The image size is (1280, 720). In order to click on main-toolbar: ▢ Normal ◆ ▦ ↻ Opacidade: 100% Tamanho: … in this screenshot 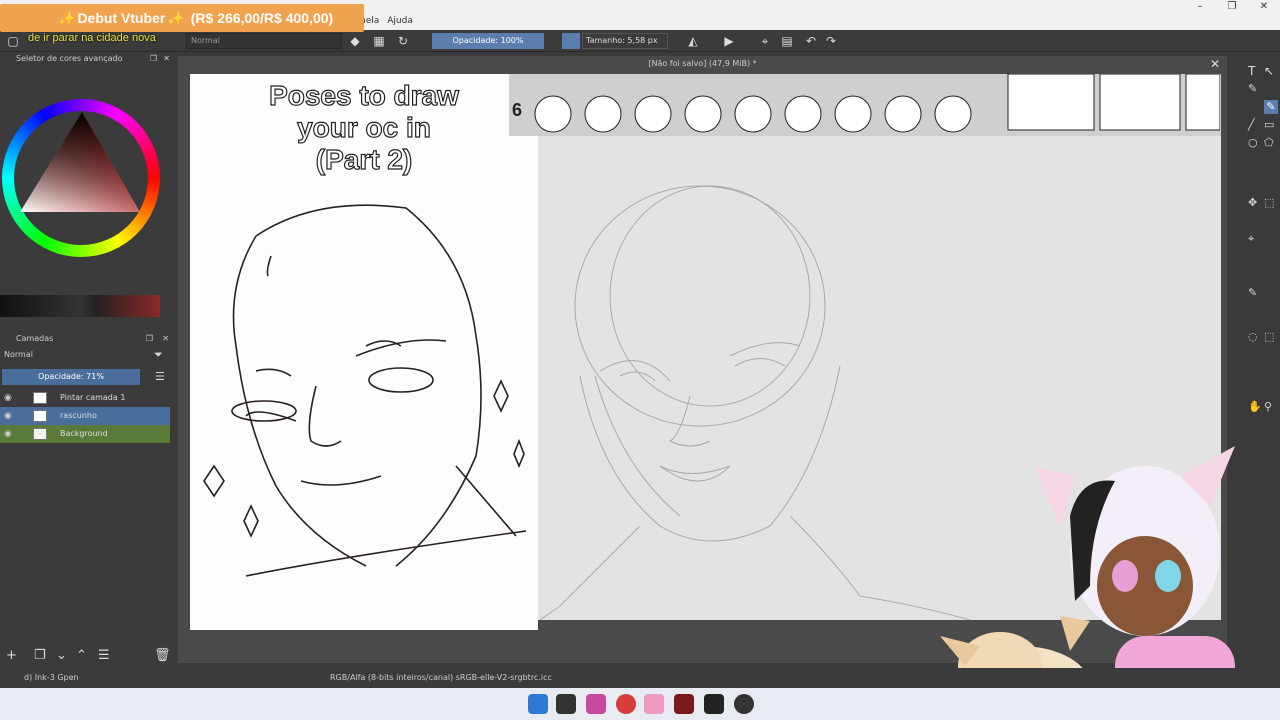, I will do `click(640, 41)`.